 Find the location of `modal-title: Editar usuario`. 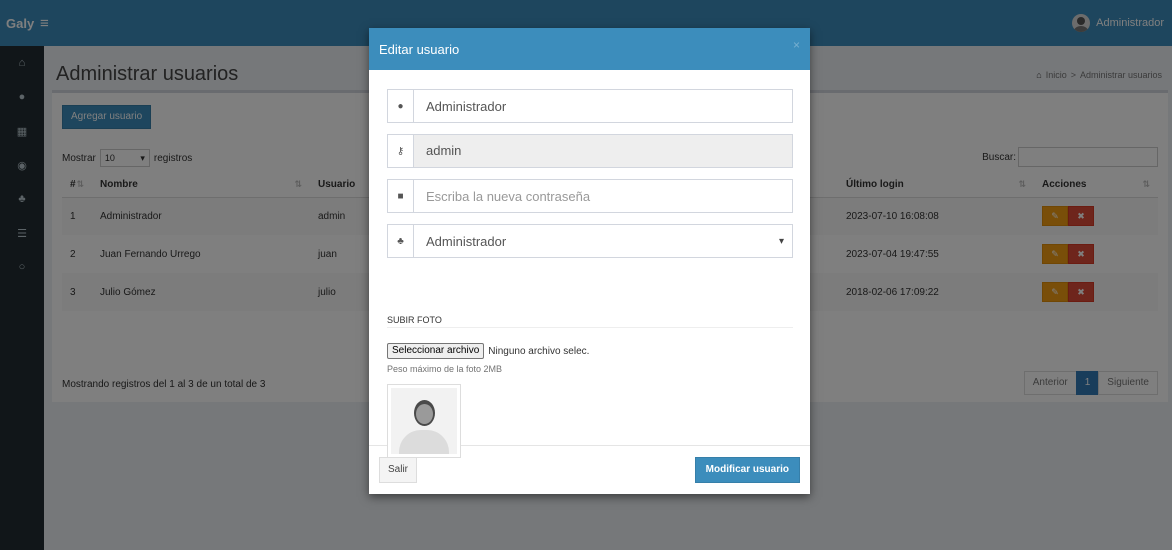

modal-title: Editar usuario is located at coordinates (419, 49).